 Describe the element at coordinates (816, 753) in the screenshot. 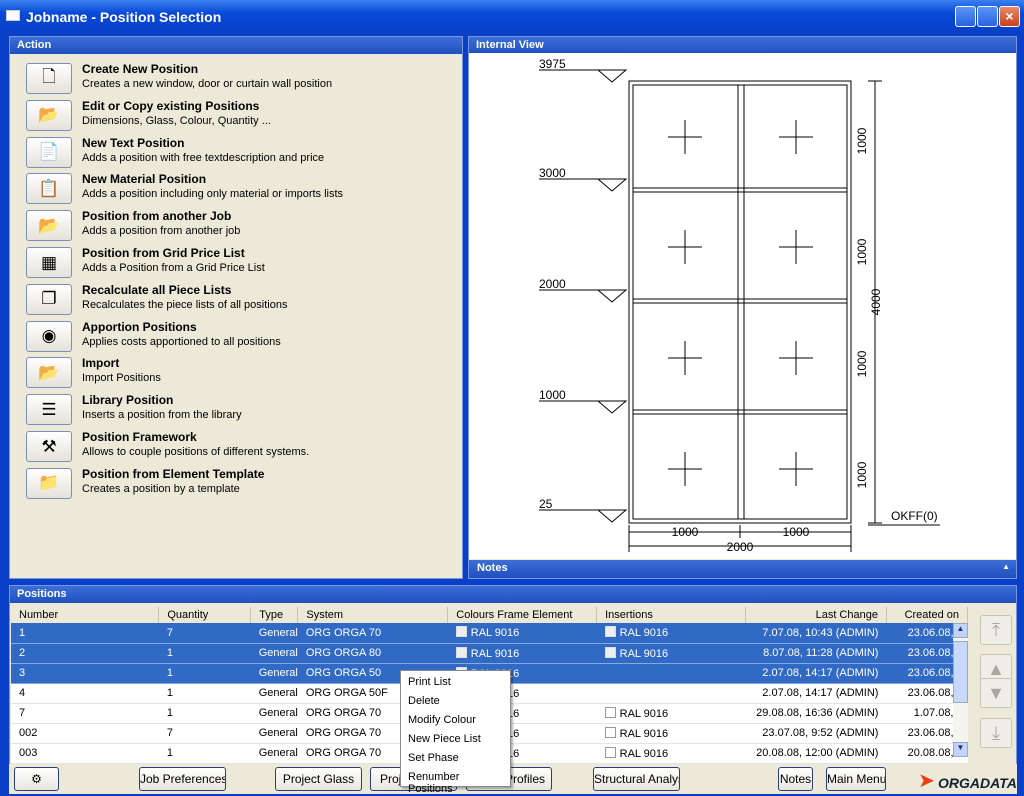

I see `cell-last-change: 20.08.08, 12:00 (ADMIN)` at that location.